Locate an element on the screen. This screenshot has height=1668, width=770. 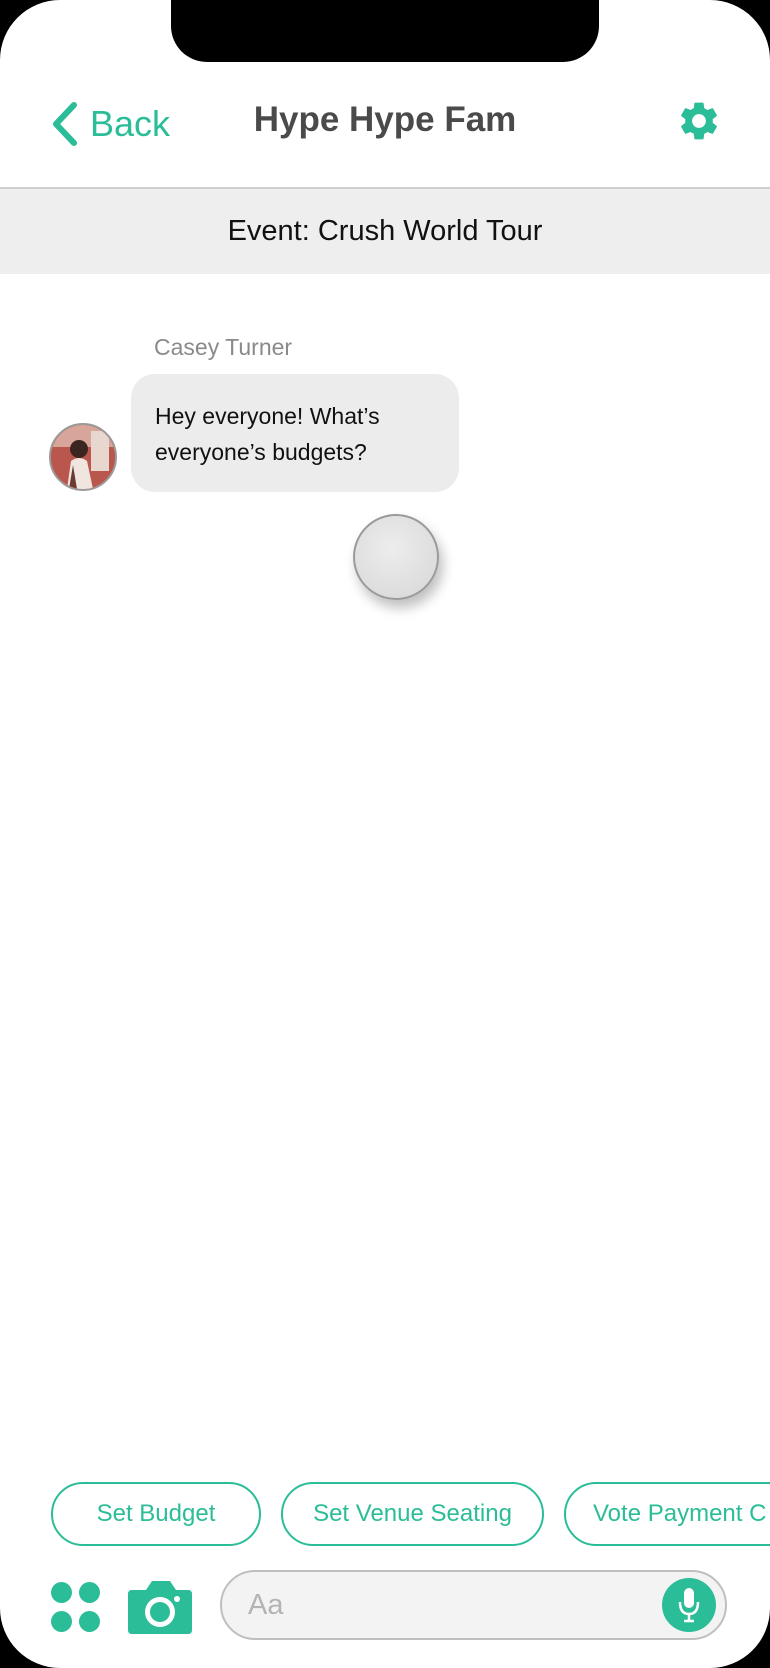
pill-label: Set Budget is located at coordinates (156, 1513).